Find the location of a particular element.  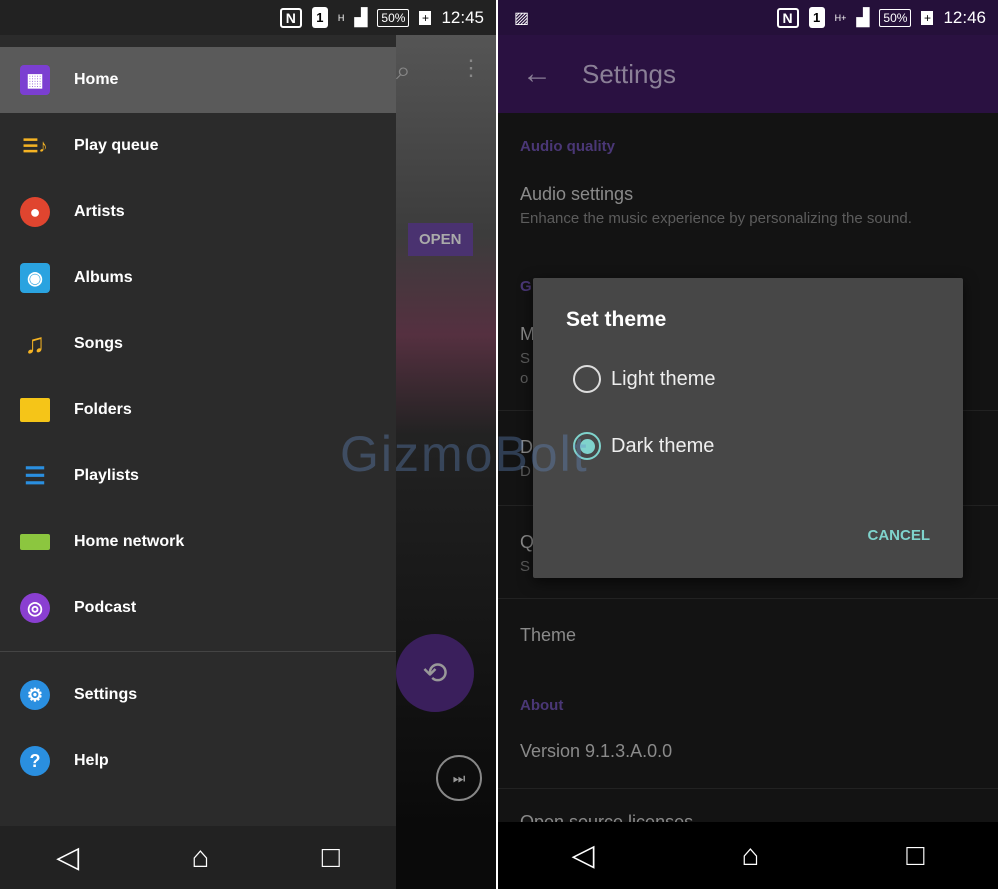

drawer-item-label: Play queue is located at coordinates (116, 145).